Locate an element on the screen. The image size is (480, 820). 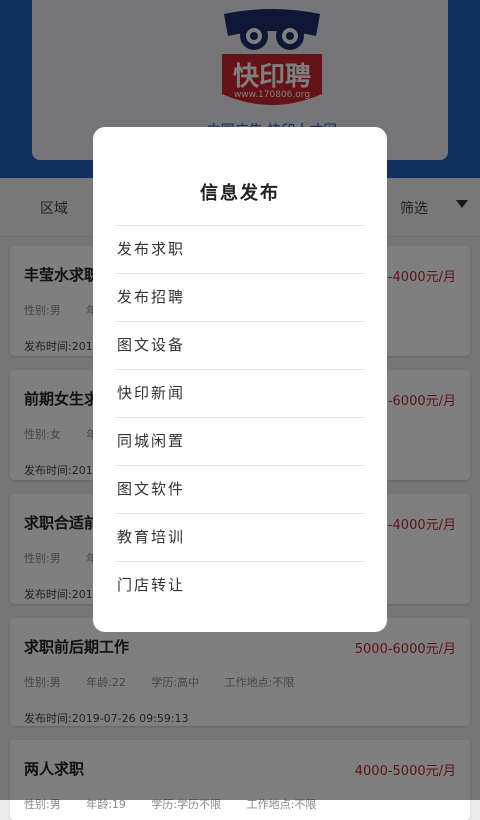
dialog-title: 信息发布 is located at coordinates (240, 193).